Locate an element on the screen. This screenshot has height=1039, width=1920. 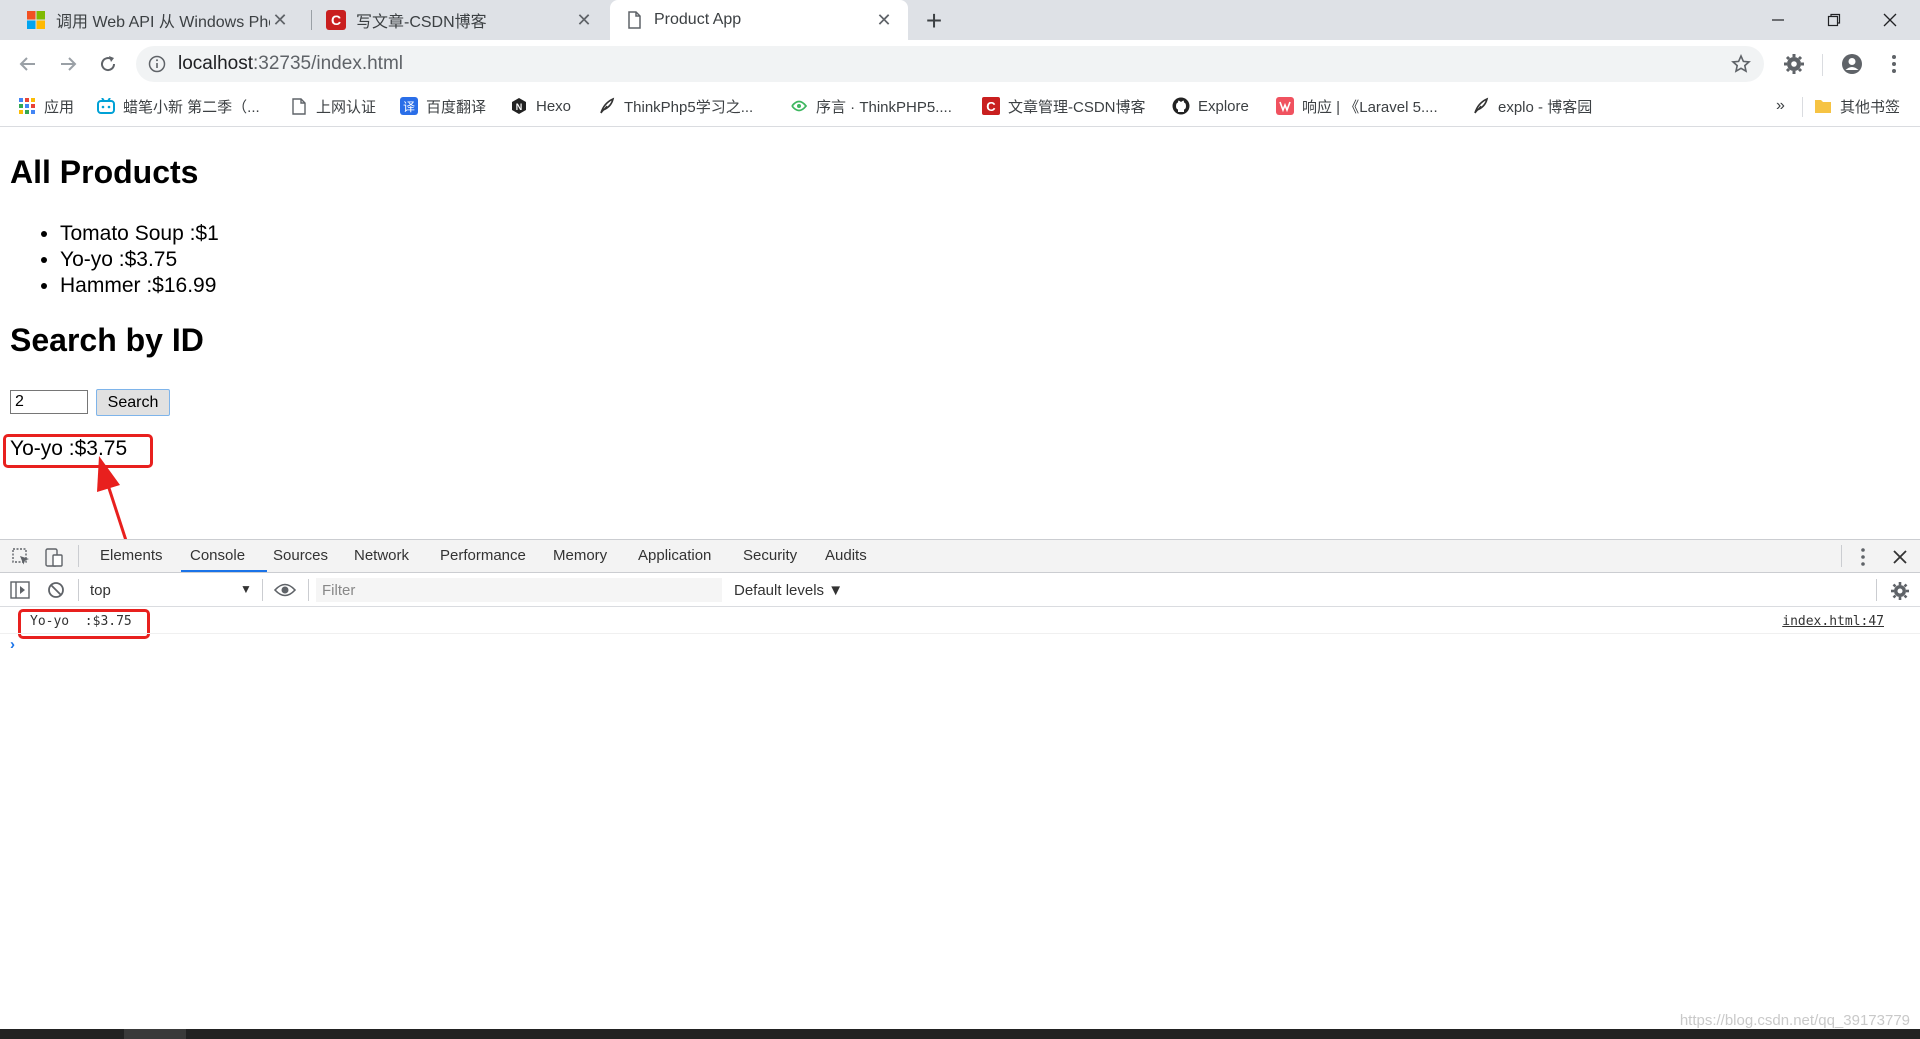
browser-tab-web-api: 调用 Web API 从 Windows Pho ✕ is located at coordinates (158, 20).